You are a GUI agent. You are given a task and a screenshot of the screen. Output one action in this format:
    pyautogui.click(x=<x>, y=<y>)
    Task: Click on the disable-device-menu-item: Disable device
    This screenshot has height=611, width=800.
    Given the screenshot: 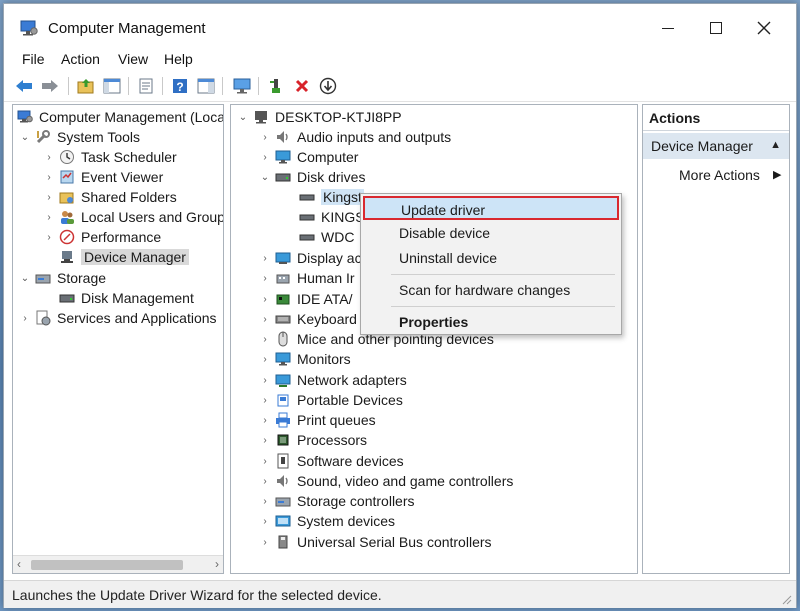 What is the action you would take?
    pyautogui.click(x=491, y=233)
    